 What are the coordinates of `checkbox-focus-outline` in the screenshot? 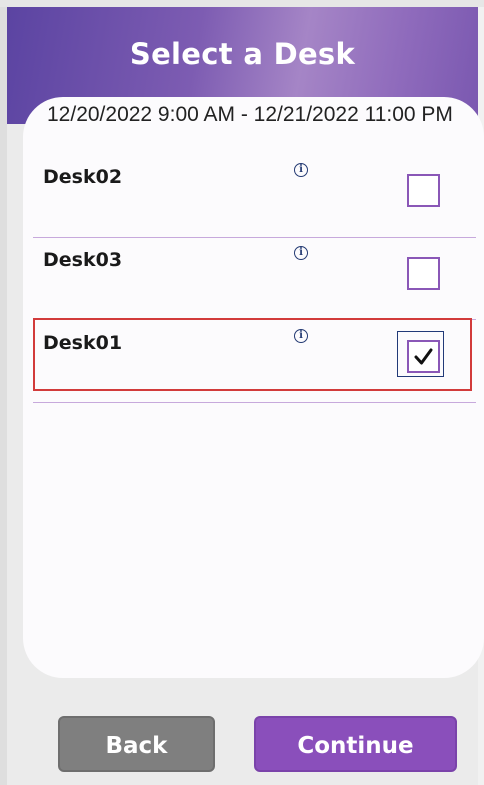 It's located at (420, 354).